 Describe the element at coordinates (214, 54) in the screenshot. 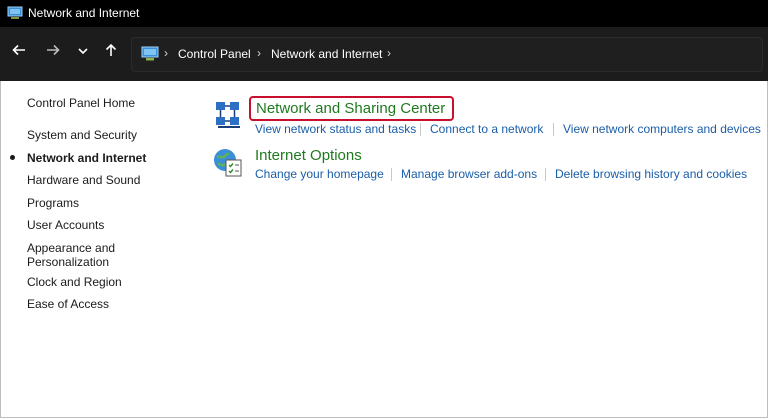

I see `breadcrumb-control-panel: Control Panel` at that location.